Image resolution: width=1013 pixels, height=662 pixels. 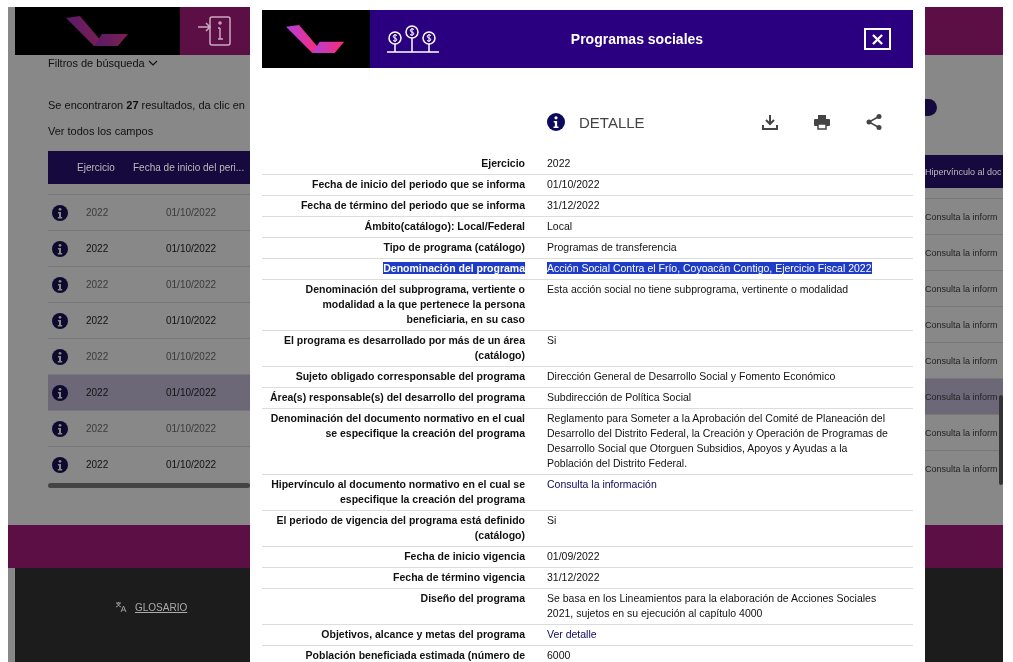 I want to click on field-label: Hipervínculo al documento normativo en el cual se especifique la creación del programa, so click(x=398, y=491).